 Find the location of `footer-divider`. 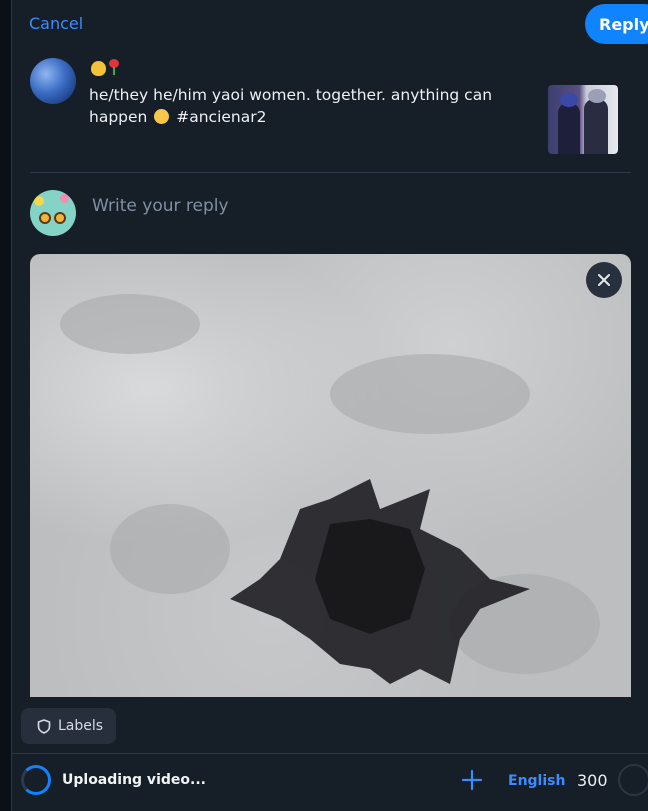

footer-divider is located at coordinates (330, 753).